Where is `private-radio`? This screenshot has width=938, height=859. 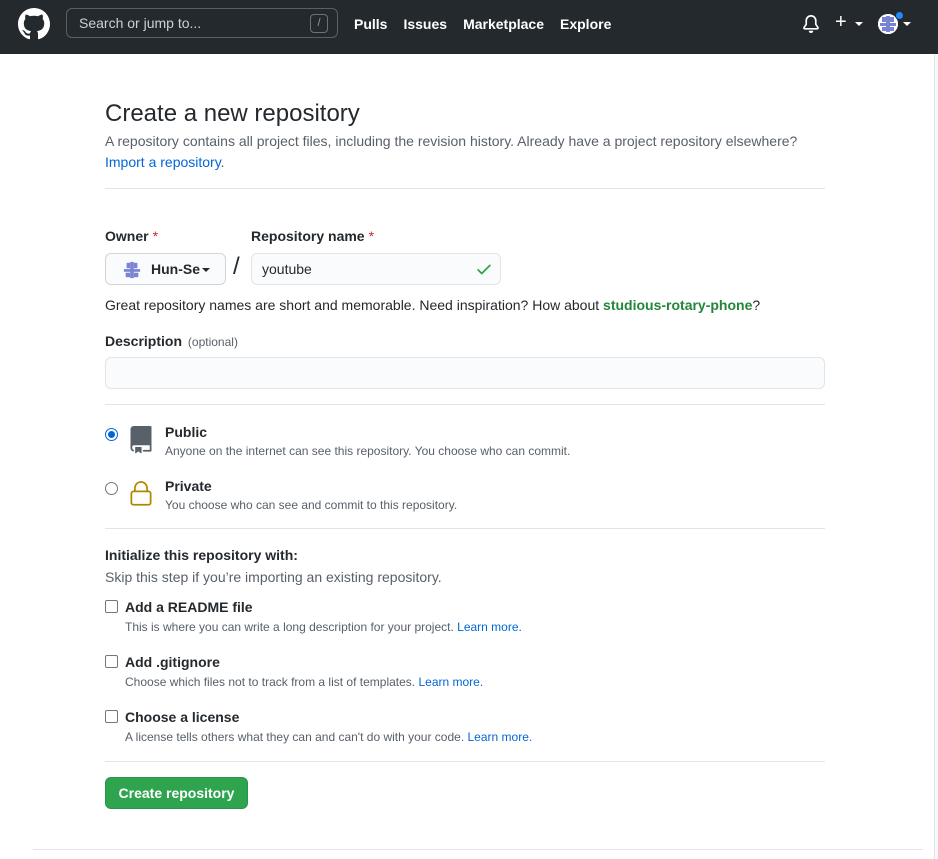 private-radio is located at coordinates (111, 488).